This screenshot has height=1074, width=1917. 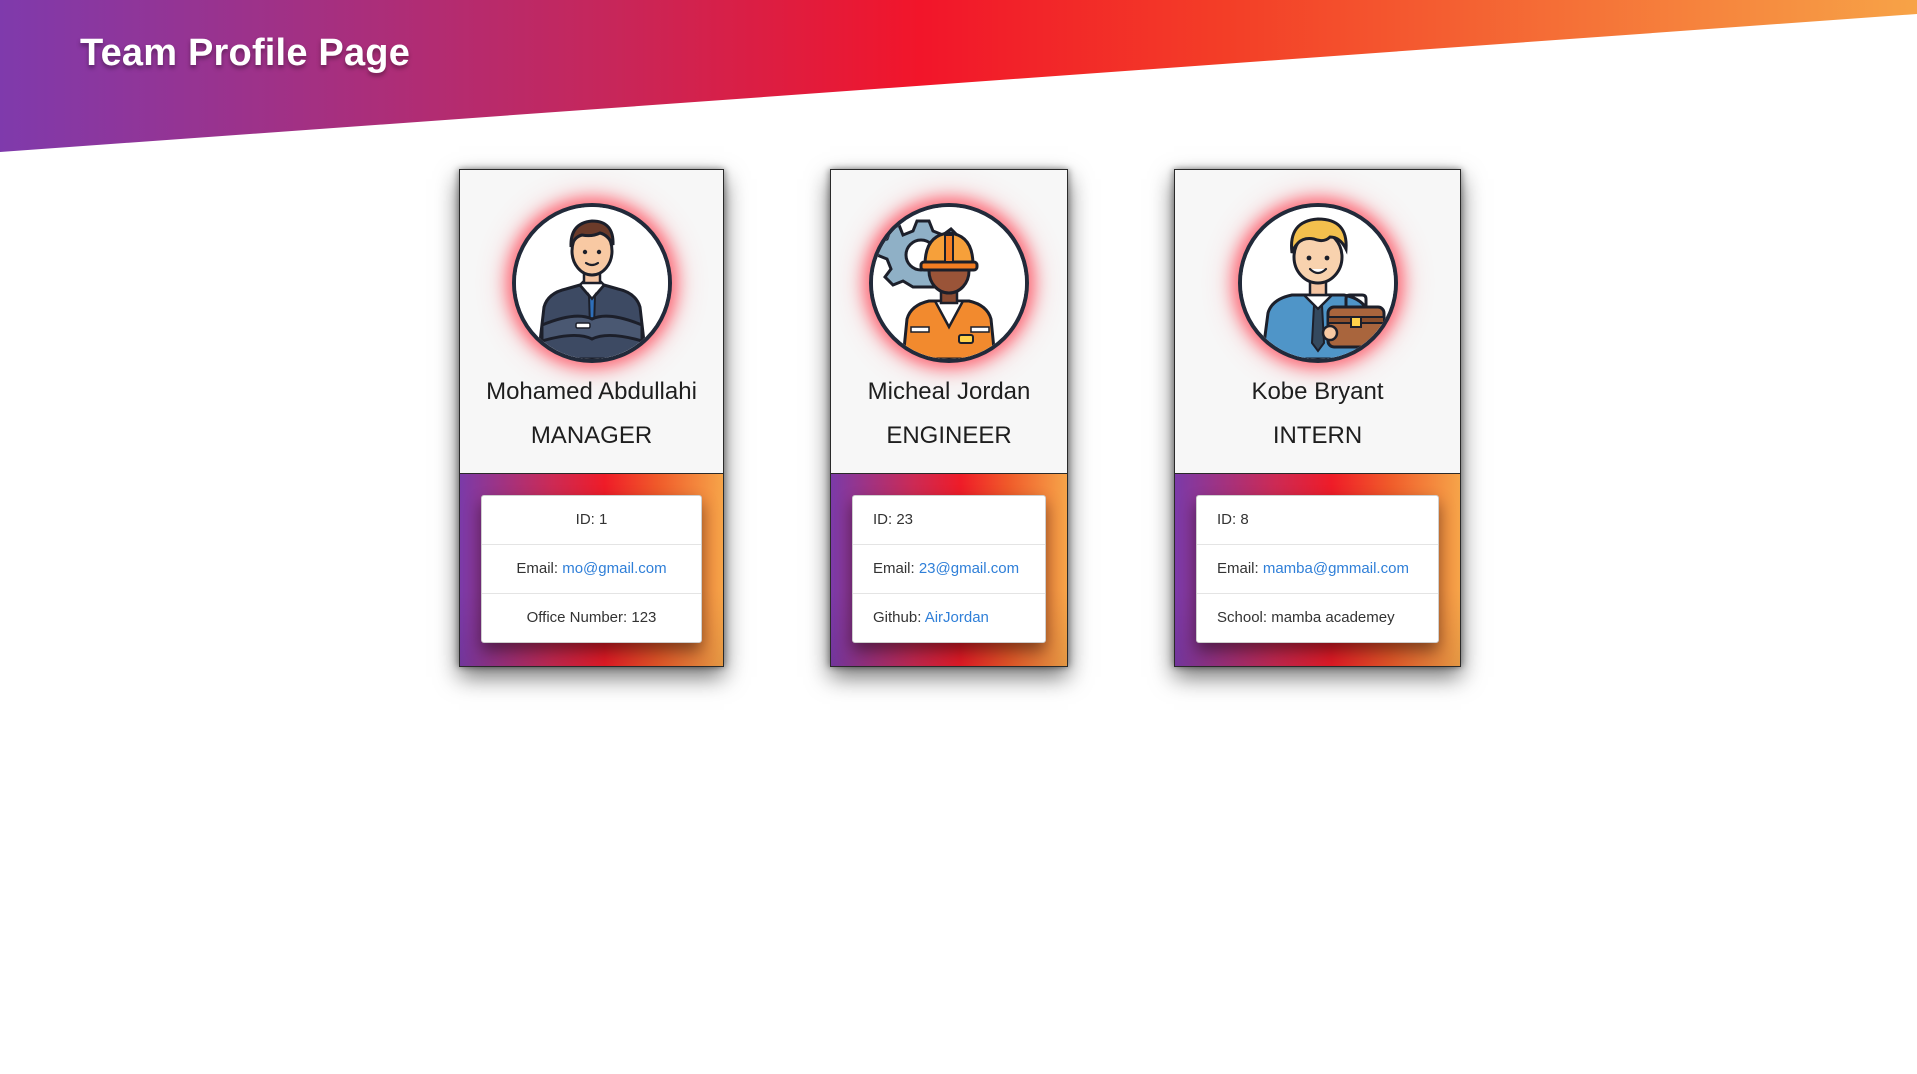 I want to click on id-row: ID: 1, so click(x=591, y=520).